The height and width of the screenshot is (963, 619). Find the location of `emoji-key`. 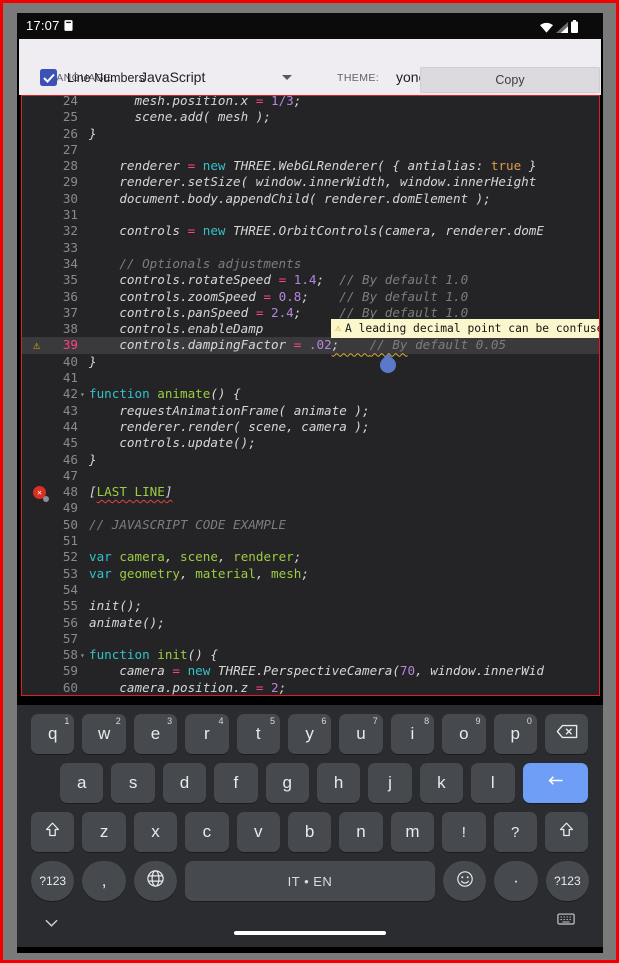

emoji-key is located at coordinates (464, 881).